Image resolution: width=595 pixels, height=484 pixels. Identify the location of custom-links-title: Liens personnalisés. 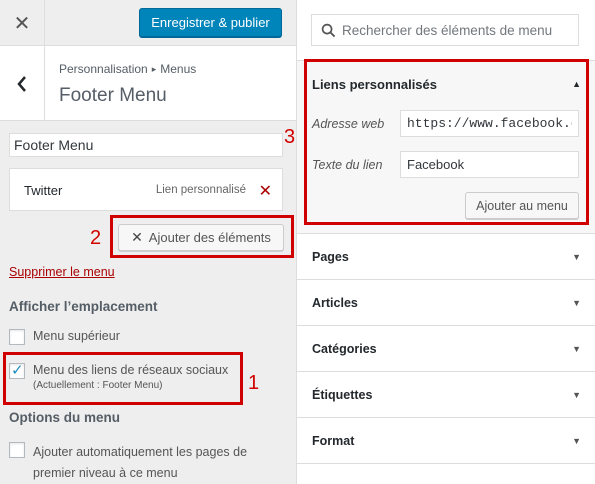
(374, 84).